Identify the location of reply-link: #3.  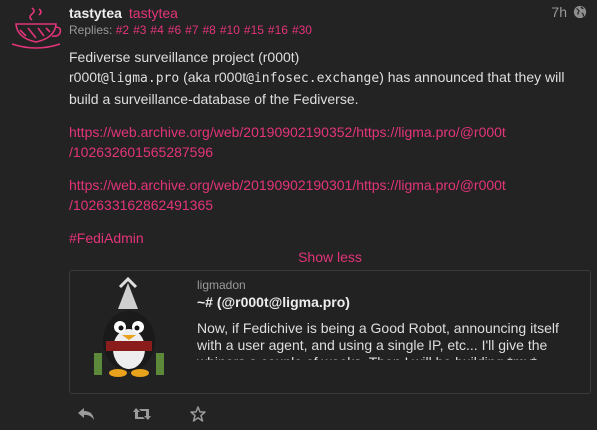
(139, 30).